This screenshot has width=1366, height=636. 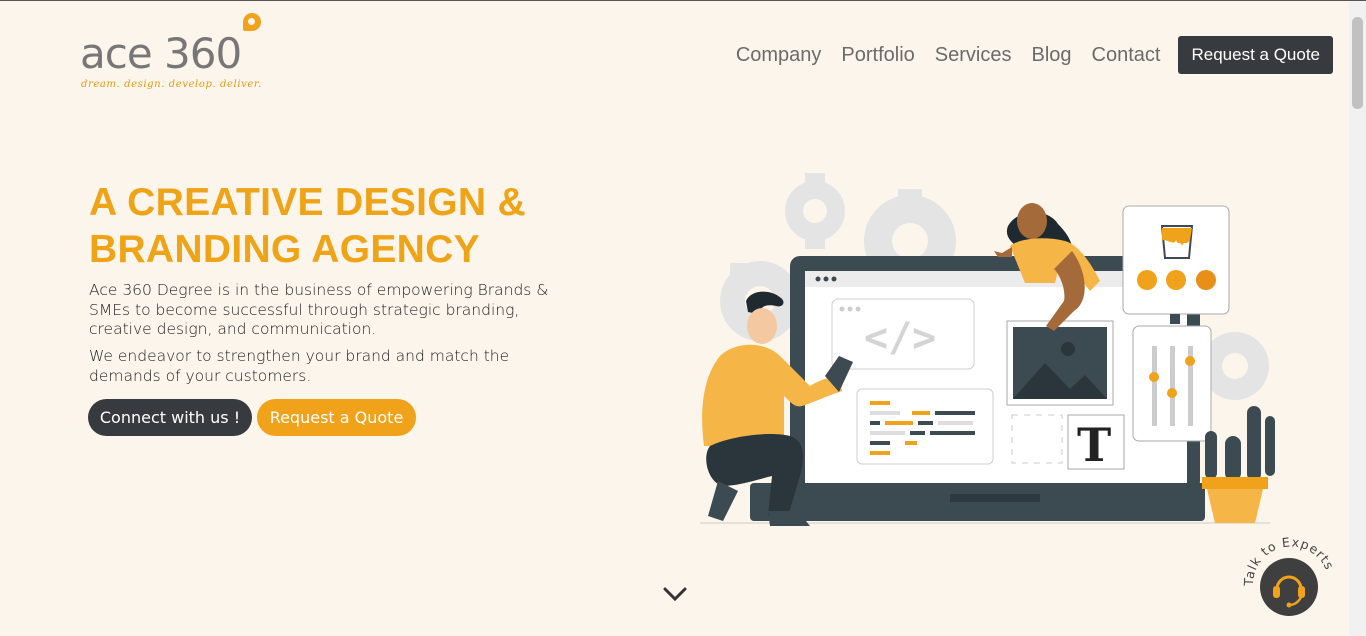 What do you see at coordinates (170, 417) in the screenshot?
I see `connect-button: Connect with us !` at bounding box center [170, 417].